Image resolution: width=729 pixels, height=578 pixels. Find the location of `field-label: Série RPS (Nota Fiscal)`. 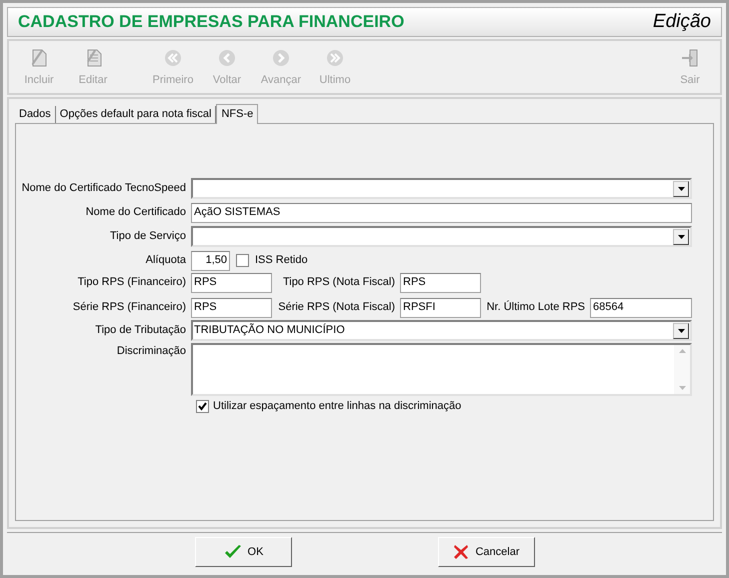

field-label: Série RPS (Nota Fiscal) is located at coordinates (336, 308).